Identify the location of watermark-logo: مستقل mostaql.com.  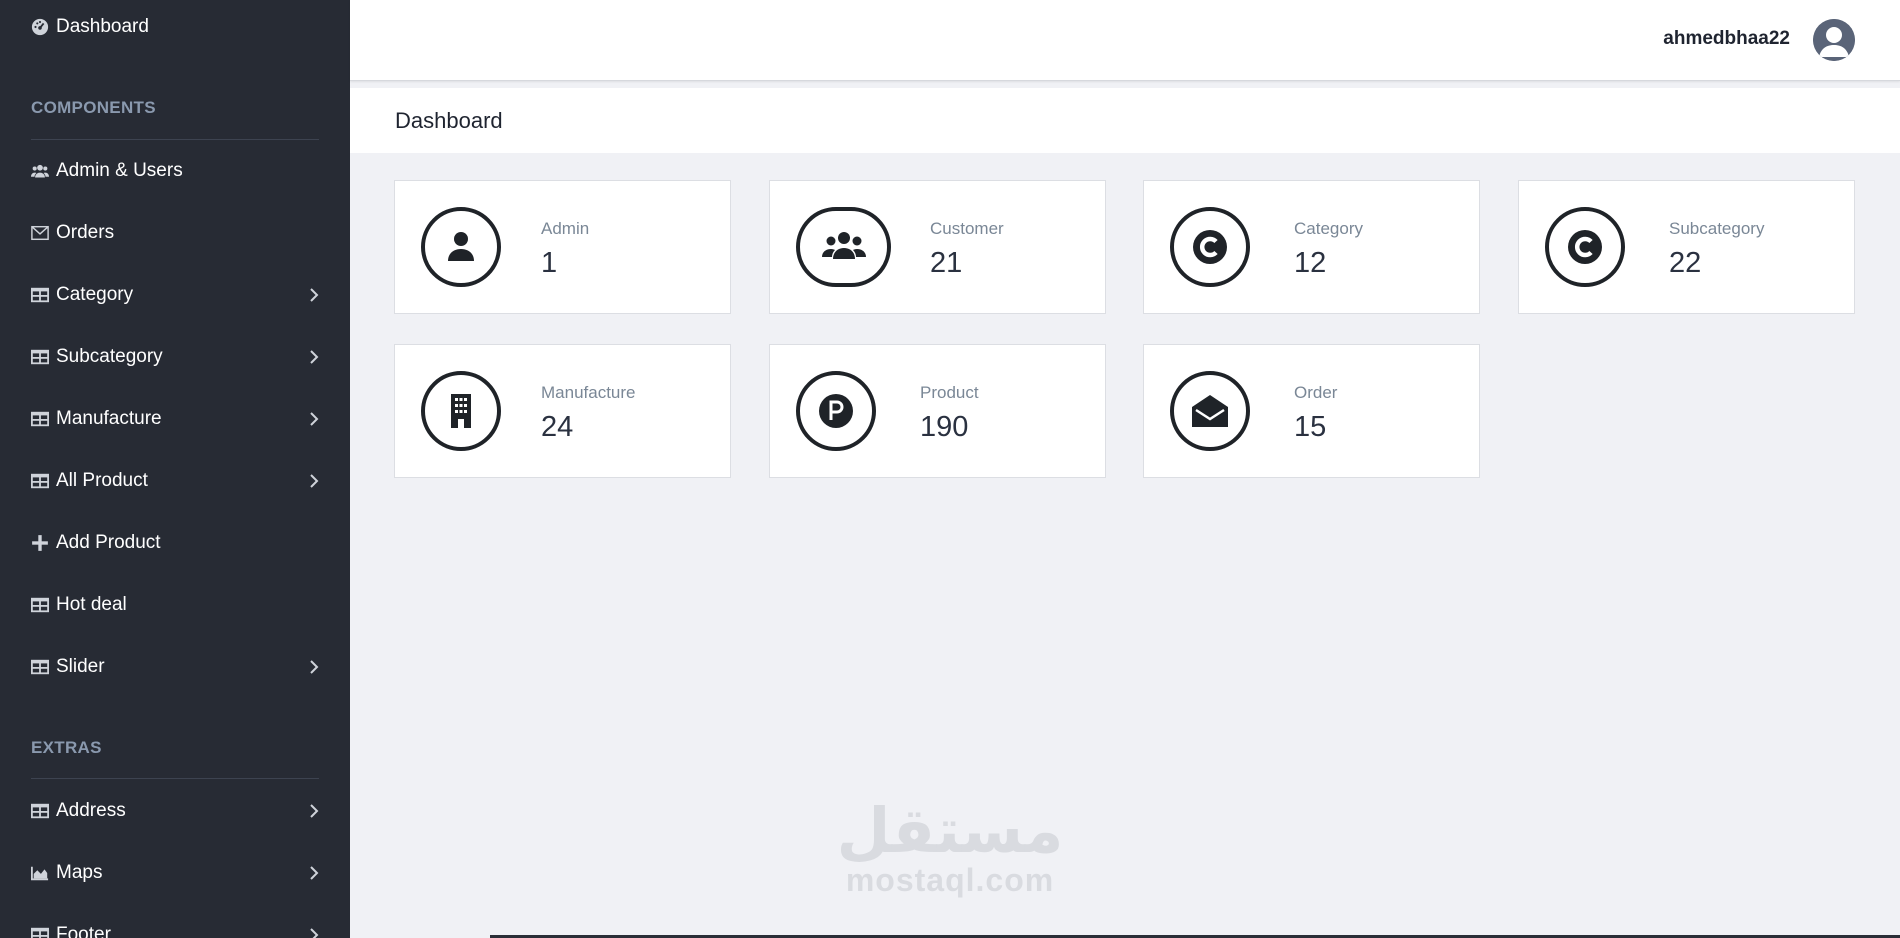
(950, 846).